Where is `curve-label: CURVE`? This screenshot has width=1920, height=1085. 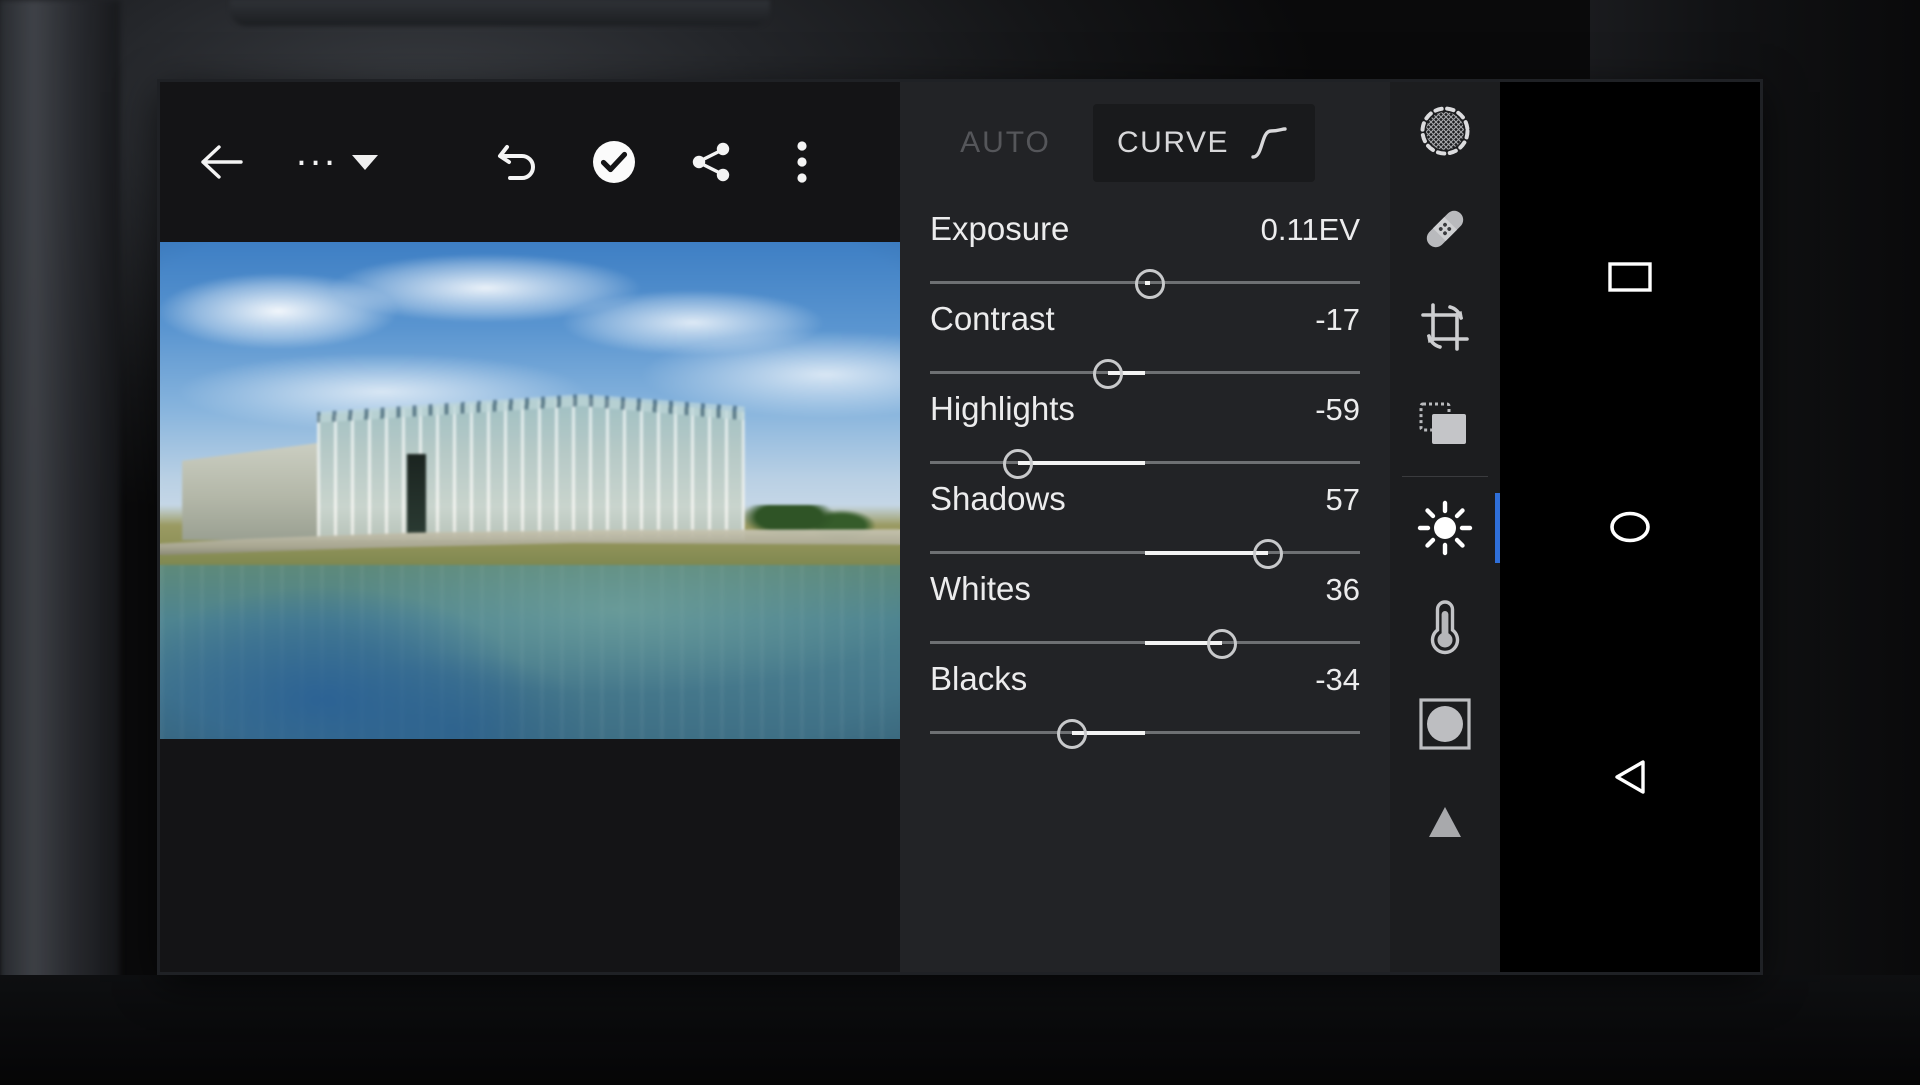
curve-label: CURVE is located at coordinates (1173, 142).